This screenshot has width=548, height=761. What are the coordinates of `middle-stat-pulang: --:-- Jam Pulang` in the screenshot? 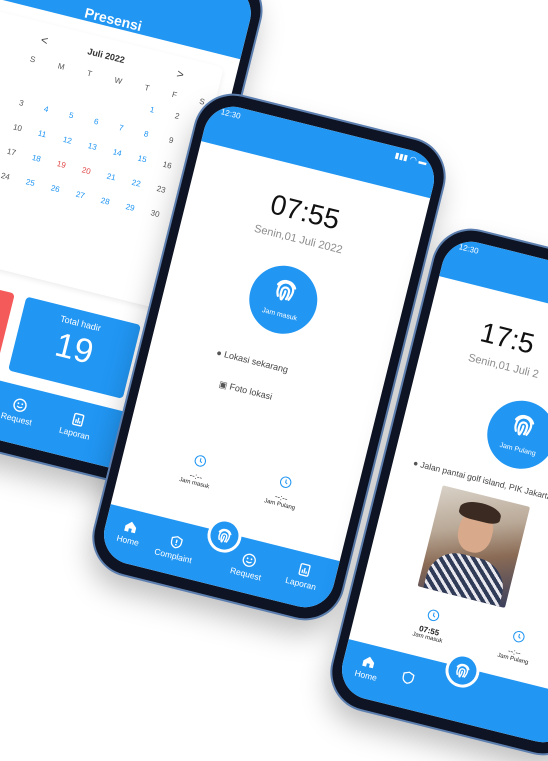 It's located at (283, 492).